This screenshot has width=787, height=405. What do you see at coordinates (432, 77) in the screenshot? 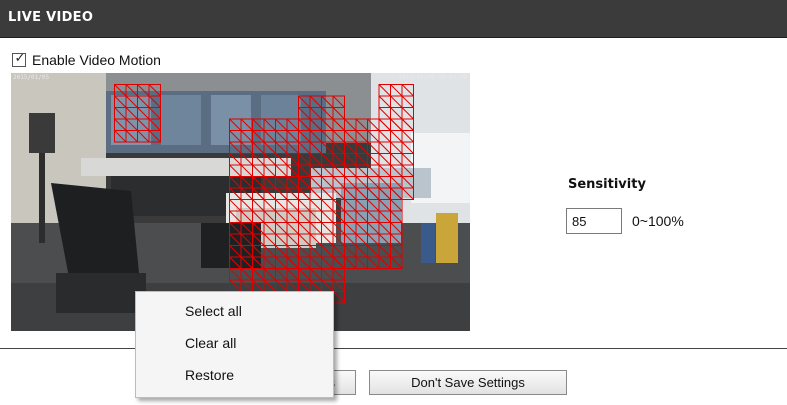
I see `video-timestamp-right: 2015/01/05 10:02:39` at bounding box center [432, 77].